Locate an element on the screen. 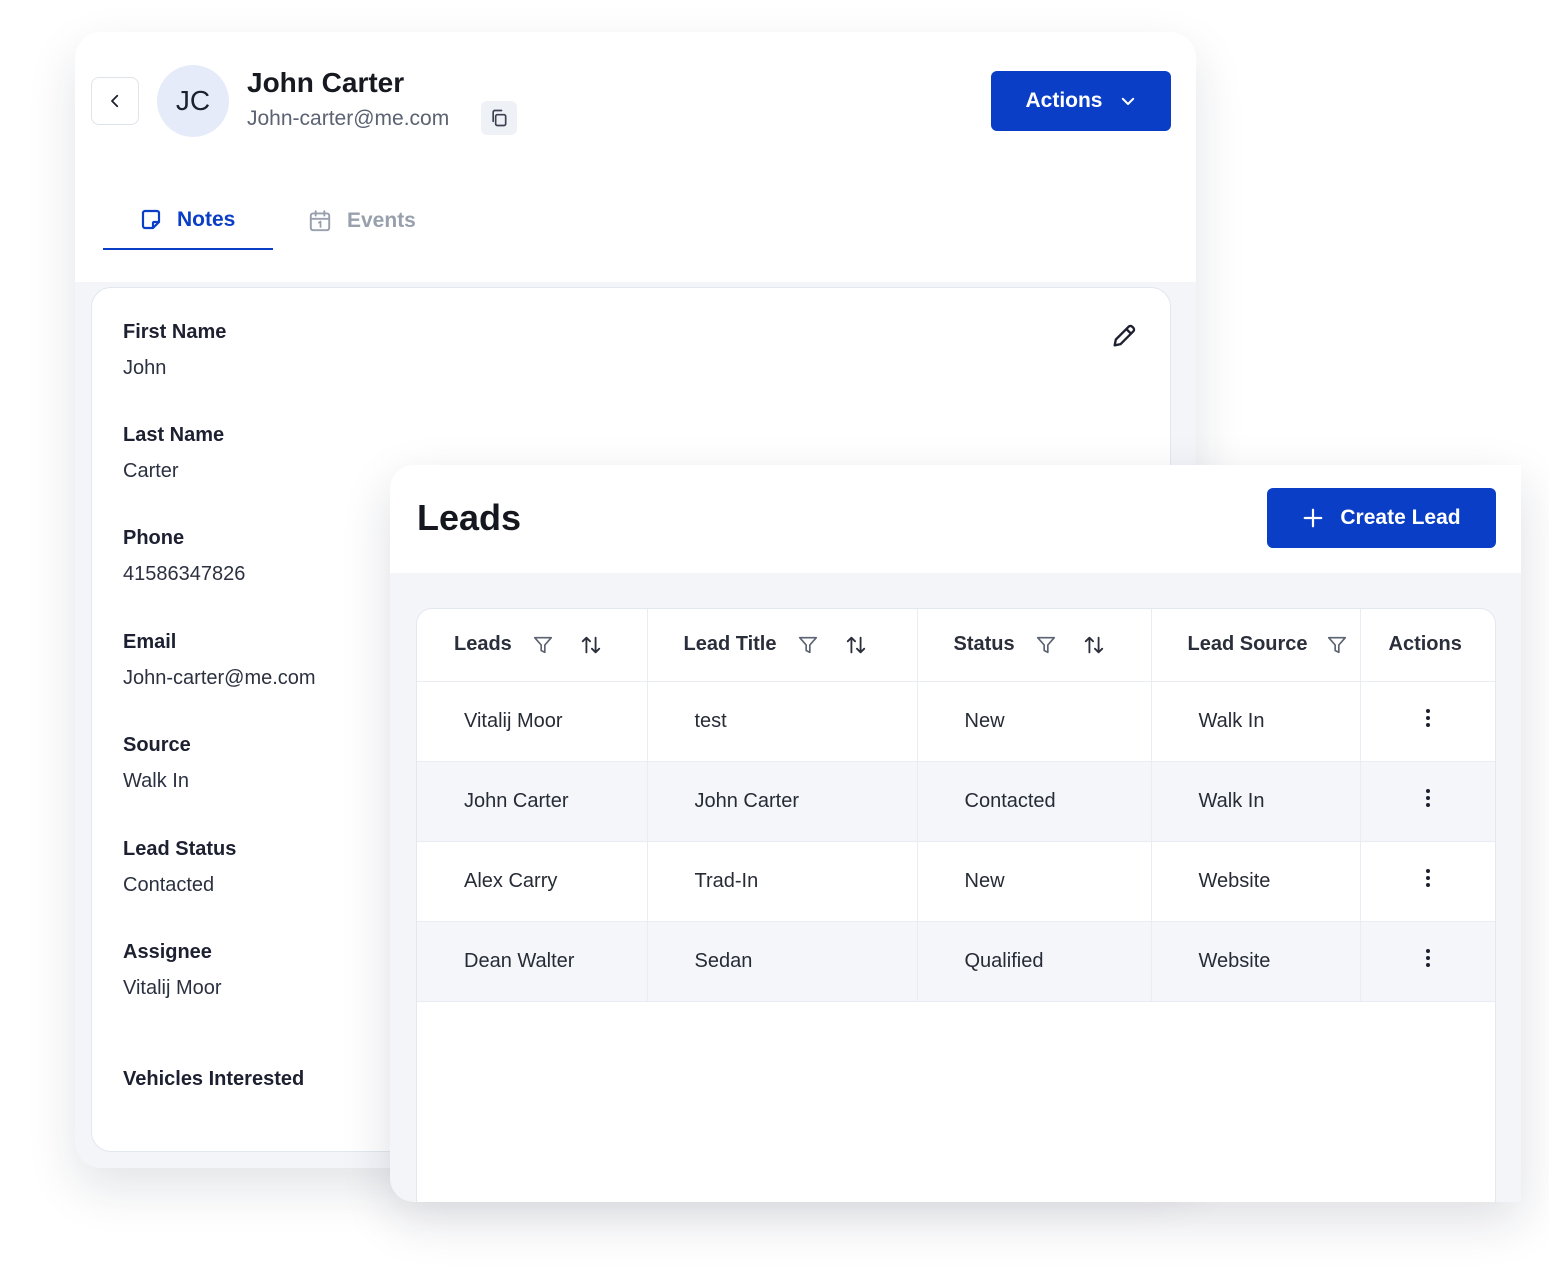 This screenshot has width=1549, height=1274. cell-title: test is located at coordinates (782, 721).